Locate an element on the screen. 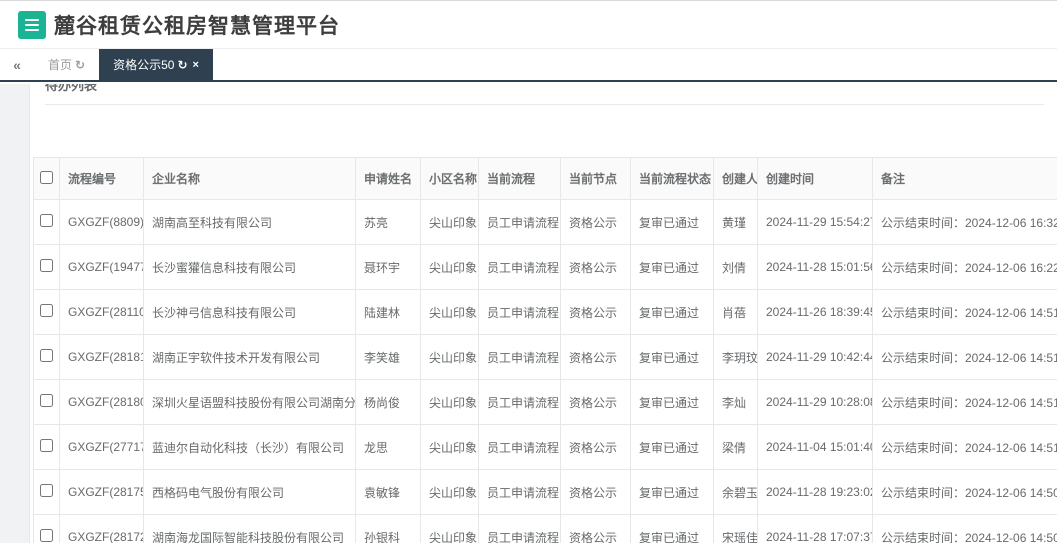 The height and width of the screenshot is (543, 1057). cell-company: 湖南正宇软件技术开发有限公司 is located at coordinates (249, 357).